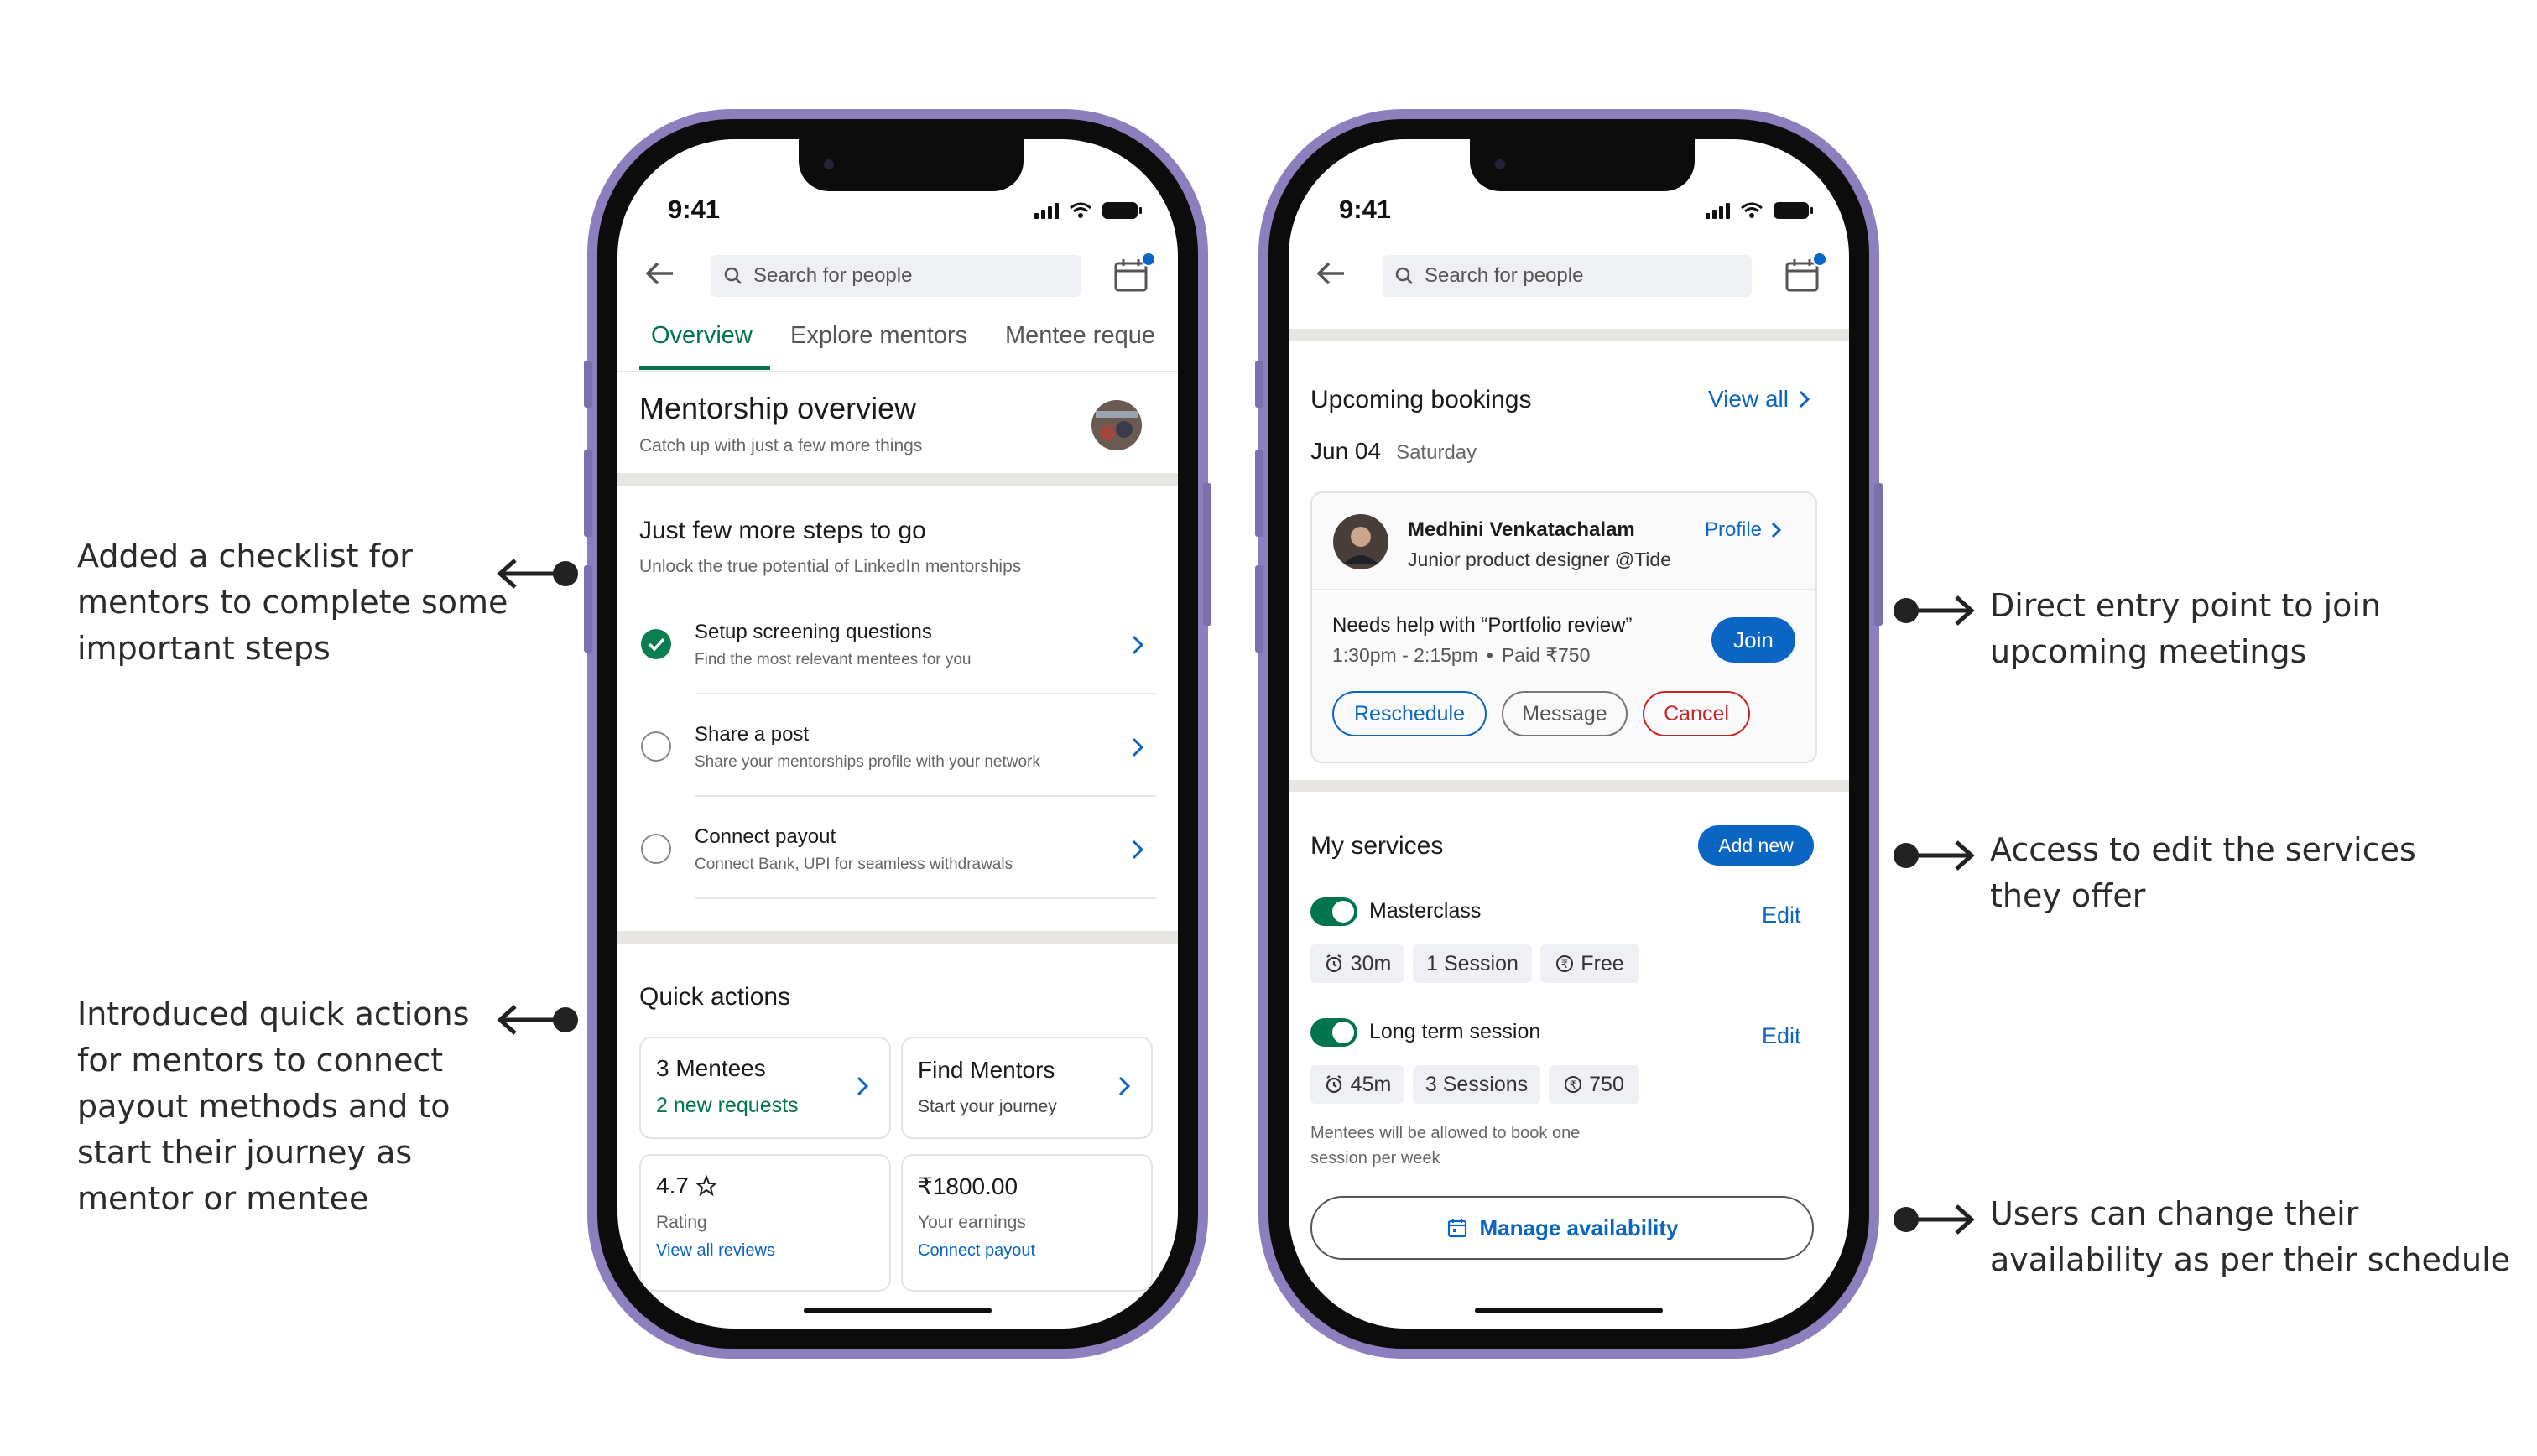  I want to click on booking-date: Jun 04 Saturday, so click(1393, 451).